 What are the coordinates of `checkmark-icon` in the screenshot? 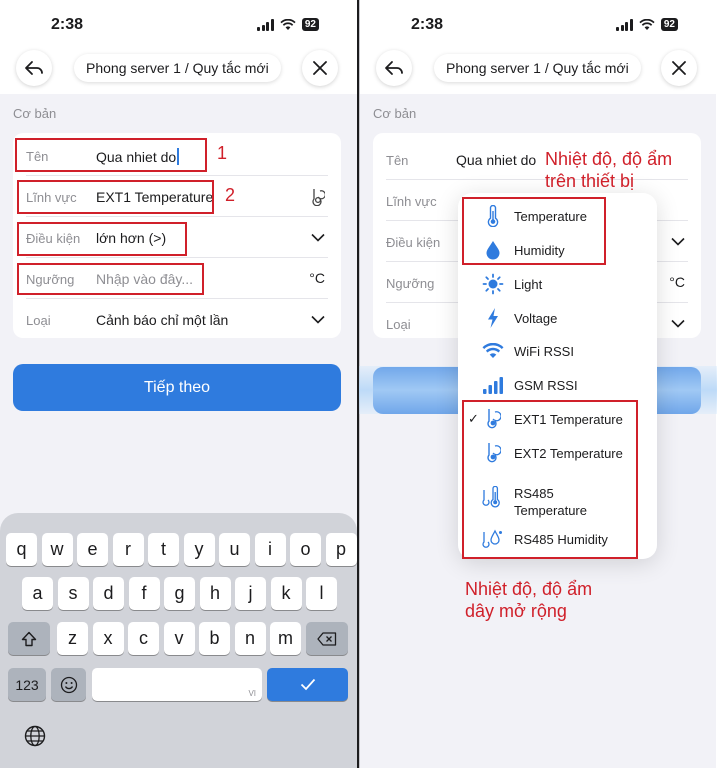 It's located at (307, 684).